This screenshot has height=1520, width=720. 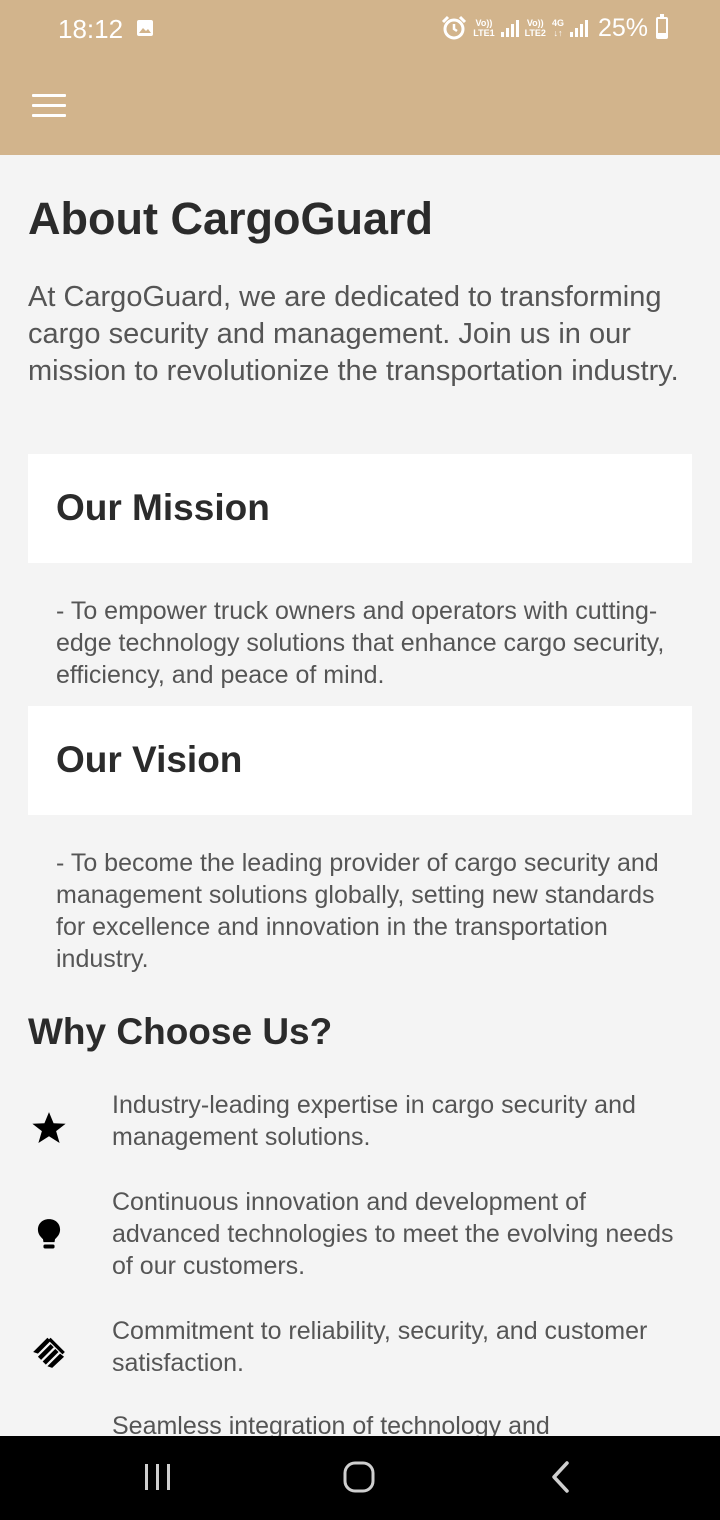 I want to click on gallery-icon, so click(x=145, y=28).